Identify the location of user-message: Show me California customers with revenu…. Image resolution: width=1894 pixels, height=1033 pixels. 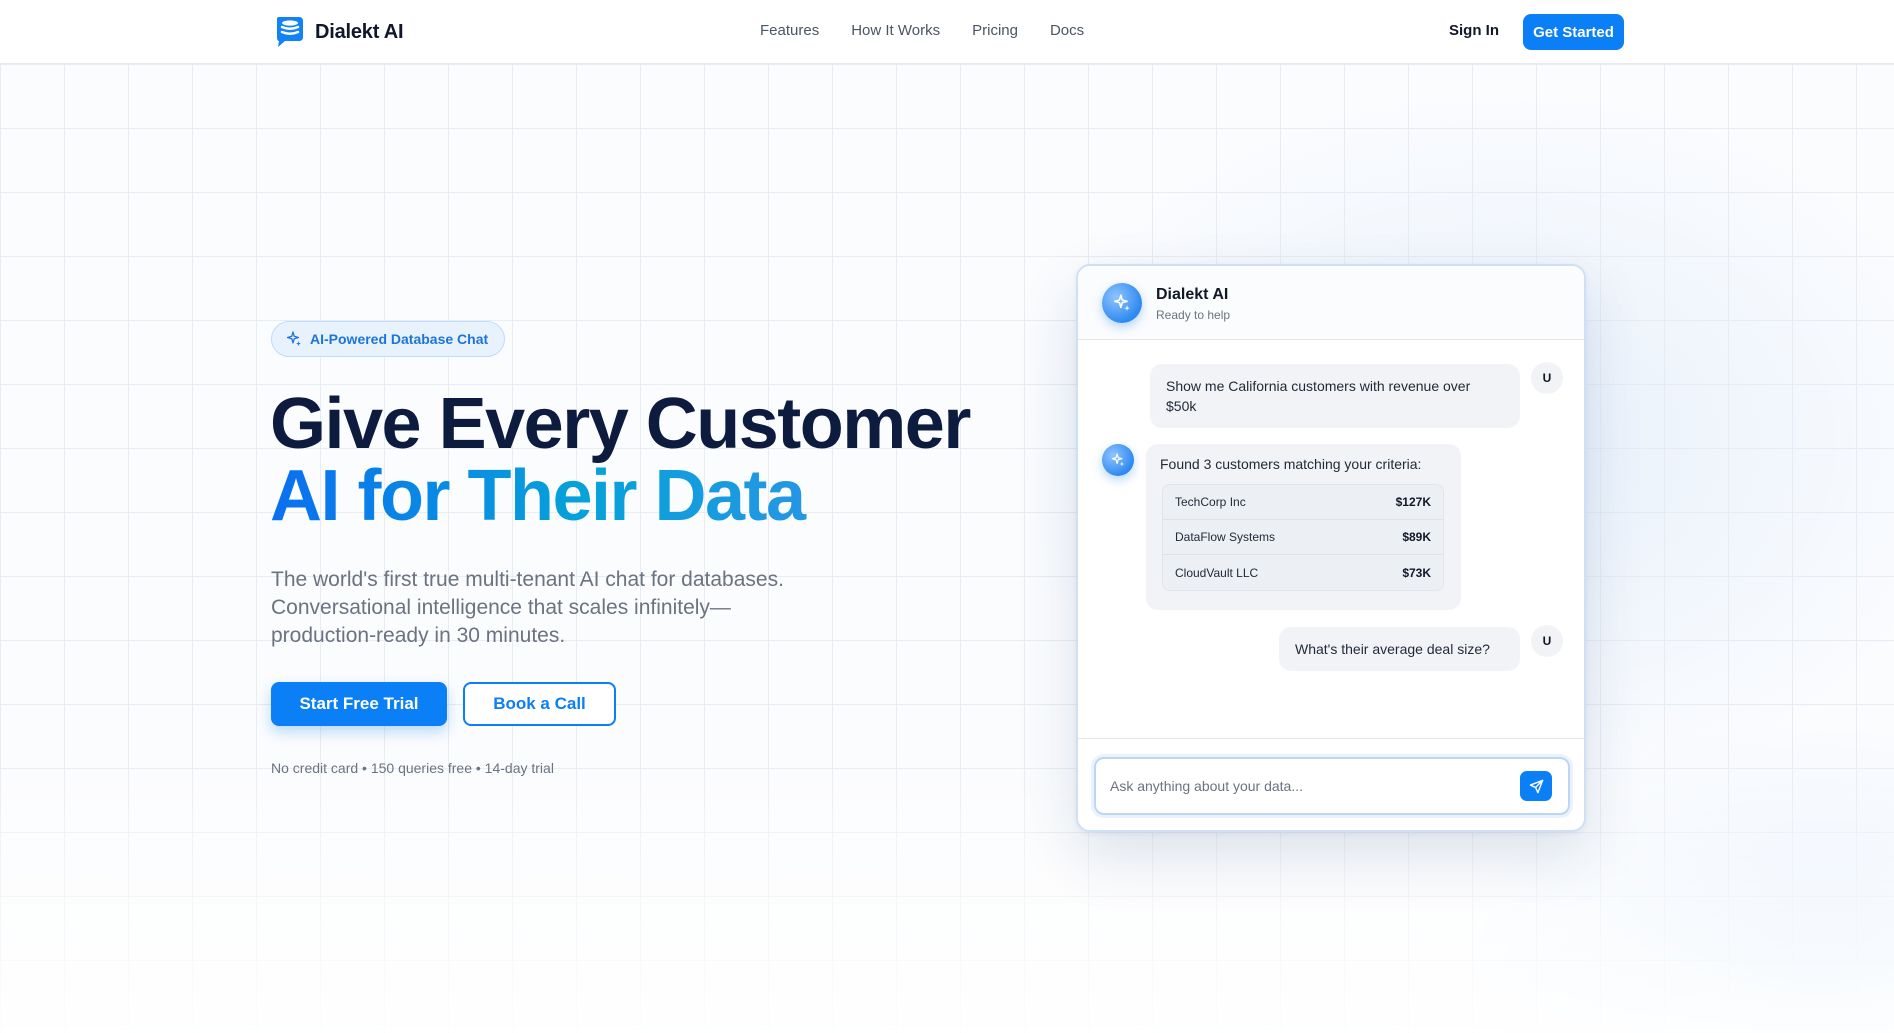
(1335, 396).